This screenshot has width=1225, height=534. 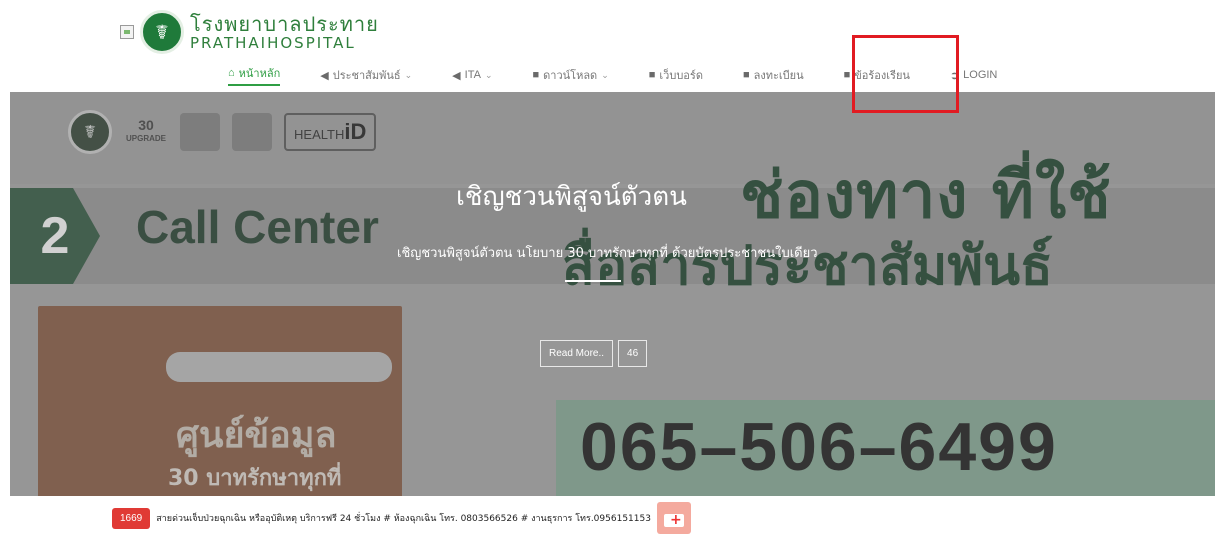 I want to click on nav-item-register: ■ ลงทะเบียน, so click(x=773, y=75).